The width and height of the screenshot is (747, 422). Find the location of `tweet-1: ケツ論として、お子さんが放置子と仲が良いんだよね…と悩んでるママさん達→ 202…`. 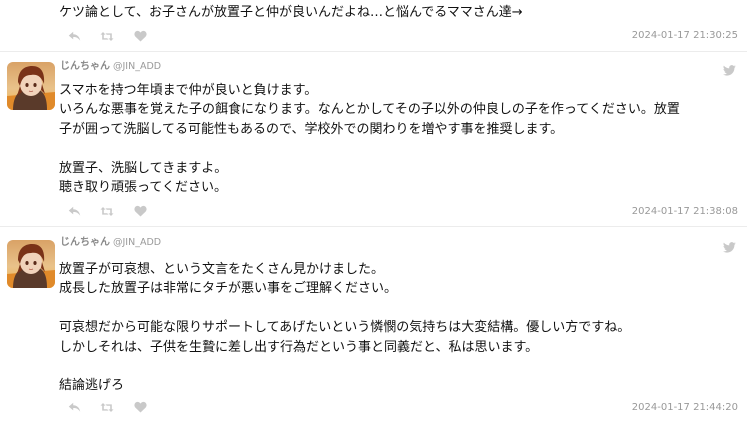

tweet-1: ケツ論として、お子さんが放置子と仲が良いんだよね…と悩んでるママさん達→ 202… is located at coordinates (373, 25).